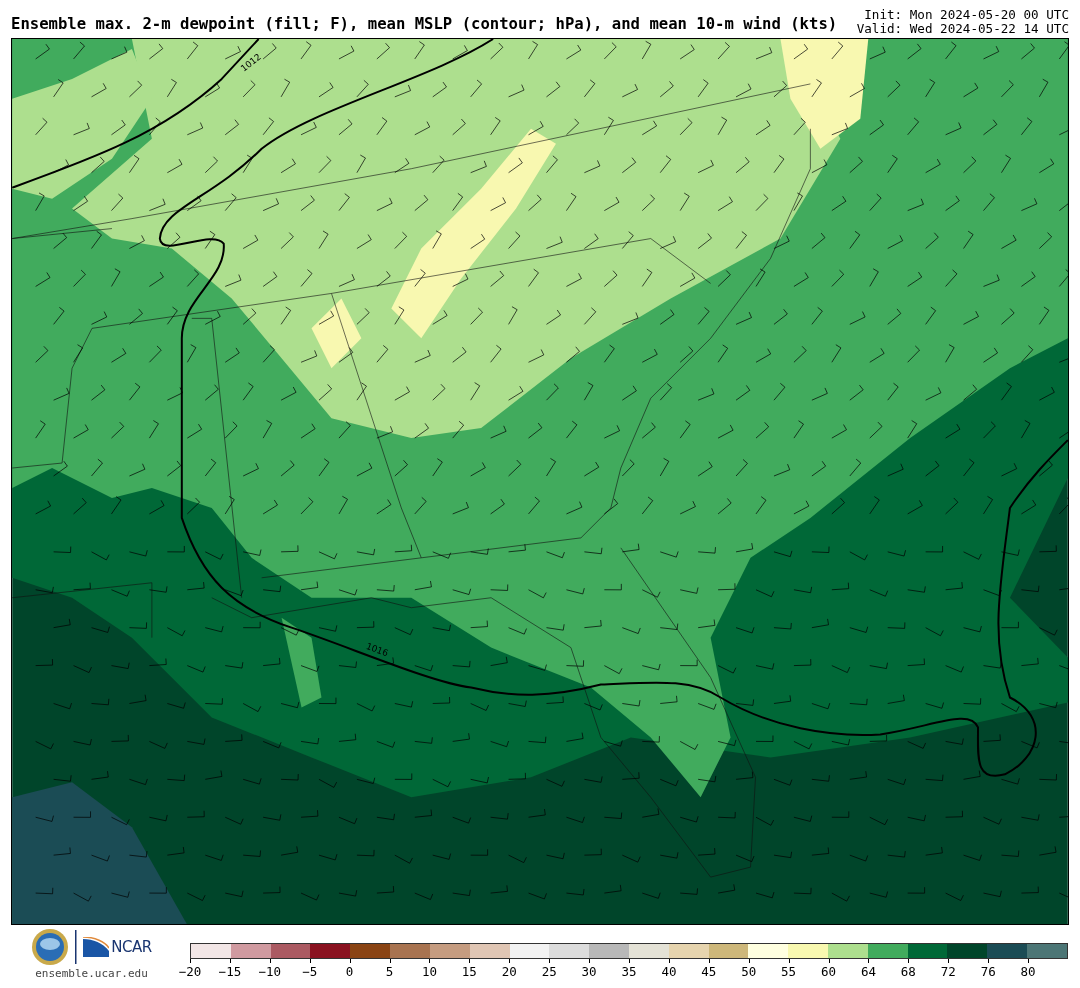 This screenshot has height=988, width=1080. What do you see at coordinates (230, 971) in the screenshot?
I see `tick-label: −15` at bounding box center [230, 971].